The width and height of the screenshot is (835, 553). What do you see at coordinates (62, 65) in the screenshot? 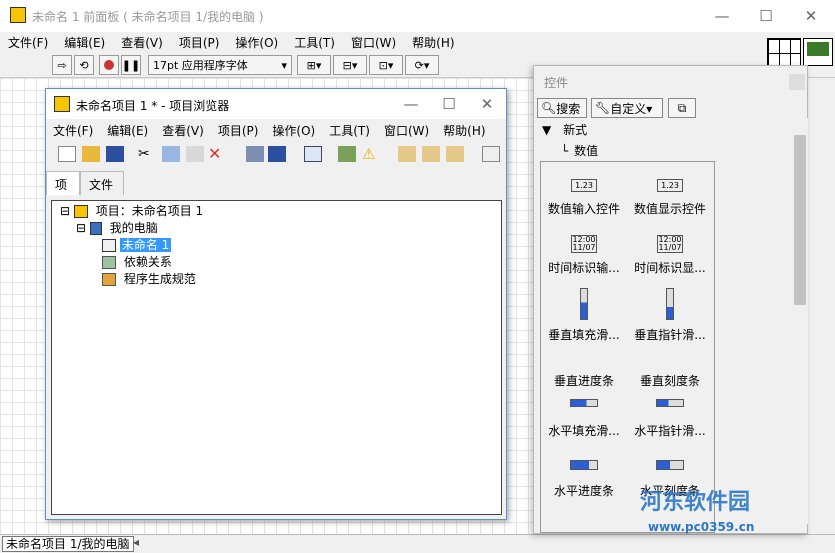
I see `run-arrow-icon: ⇨` at bounding box center [62, 65].